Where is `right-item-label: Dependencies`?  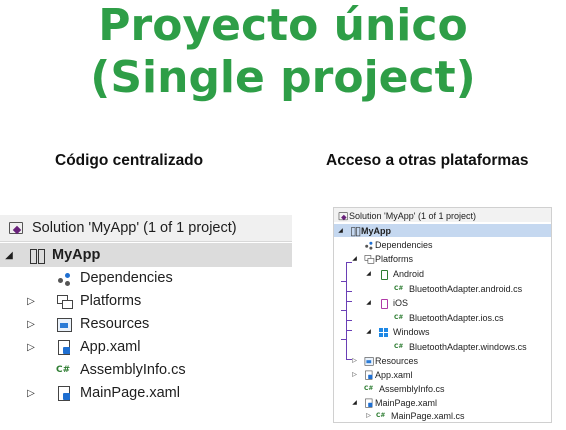
right-item-label: Dependencies is located at coordinates (404, 244).